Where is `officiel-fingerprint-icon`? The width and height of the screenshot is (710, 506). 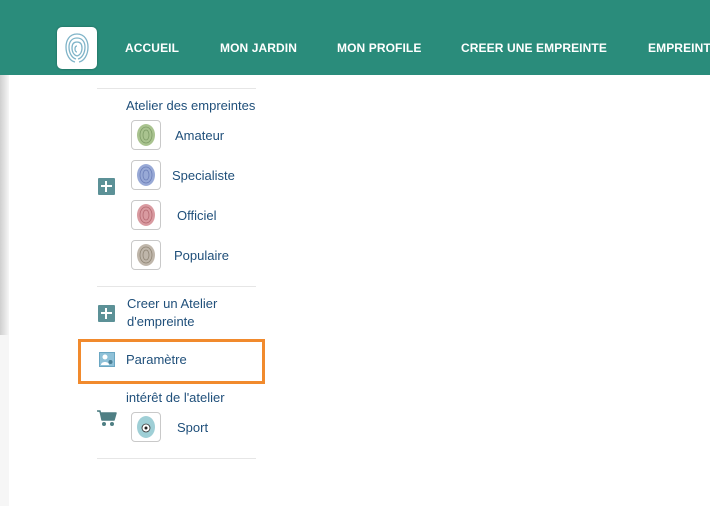
officiel-fingerprint-icon is located at coordinates (146, 215).